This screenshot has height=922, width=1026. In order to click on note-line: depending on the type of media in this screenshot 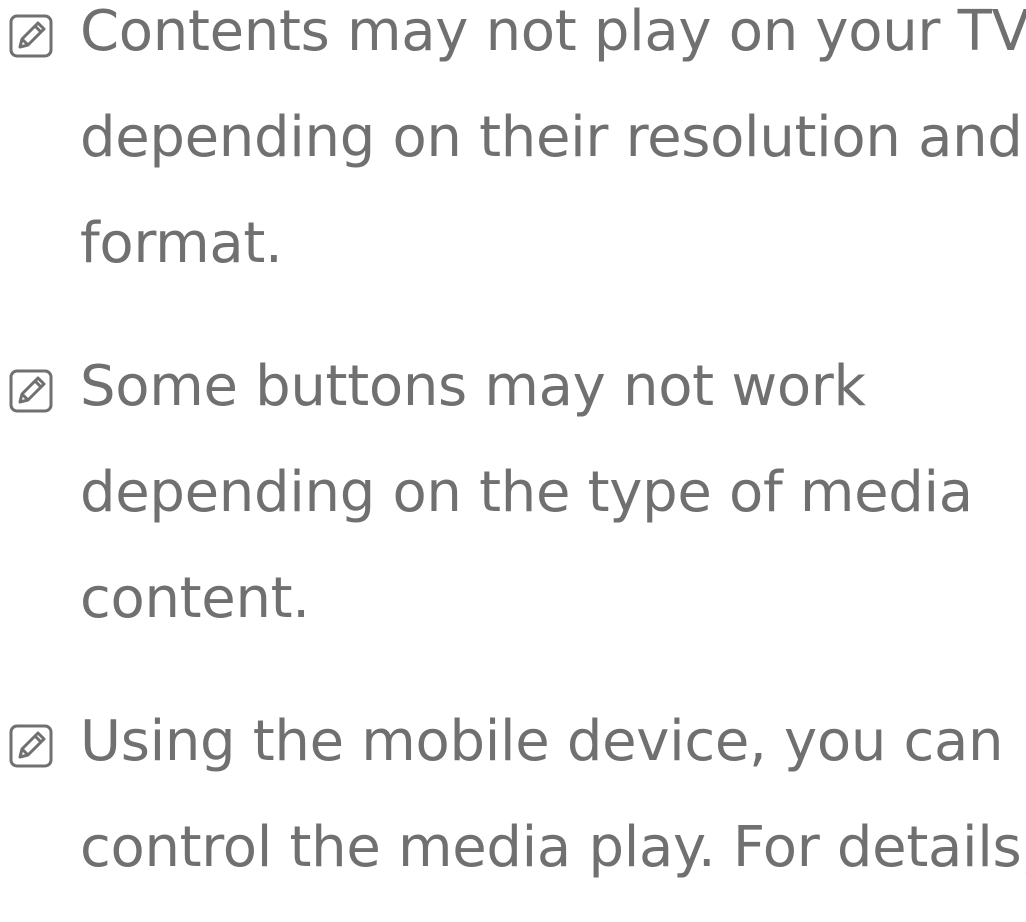, I will do `click(526, 492)`.